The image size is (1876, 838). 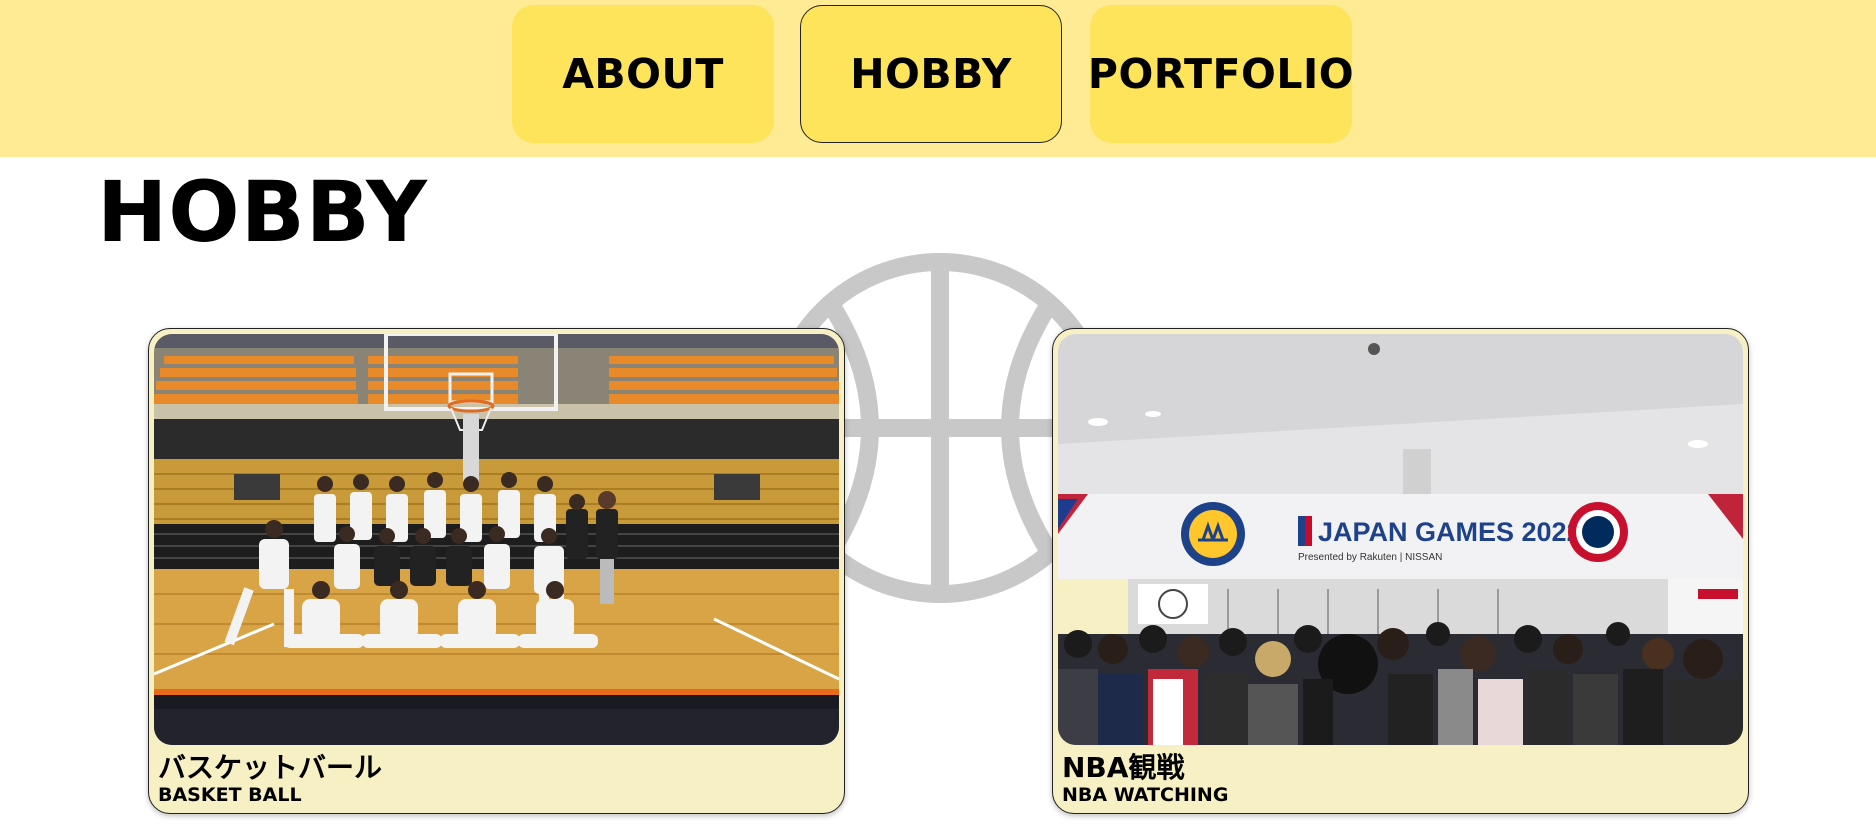 What do you see at coordinates (230, 795) in the screenshot?
I see `card-subtitle-basketball: BASKET BALL` at bounding box center [230, 795].